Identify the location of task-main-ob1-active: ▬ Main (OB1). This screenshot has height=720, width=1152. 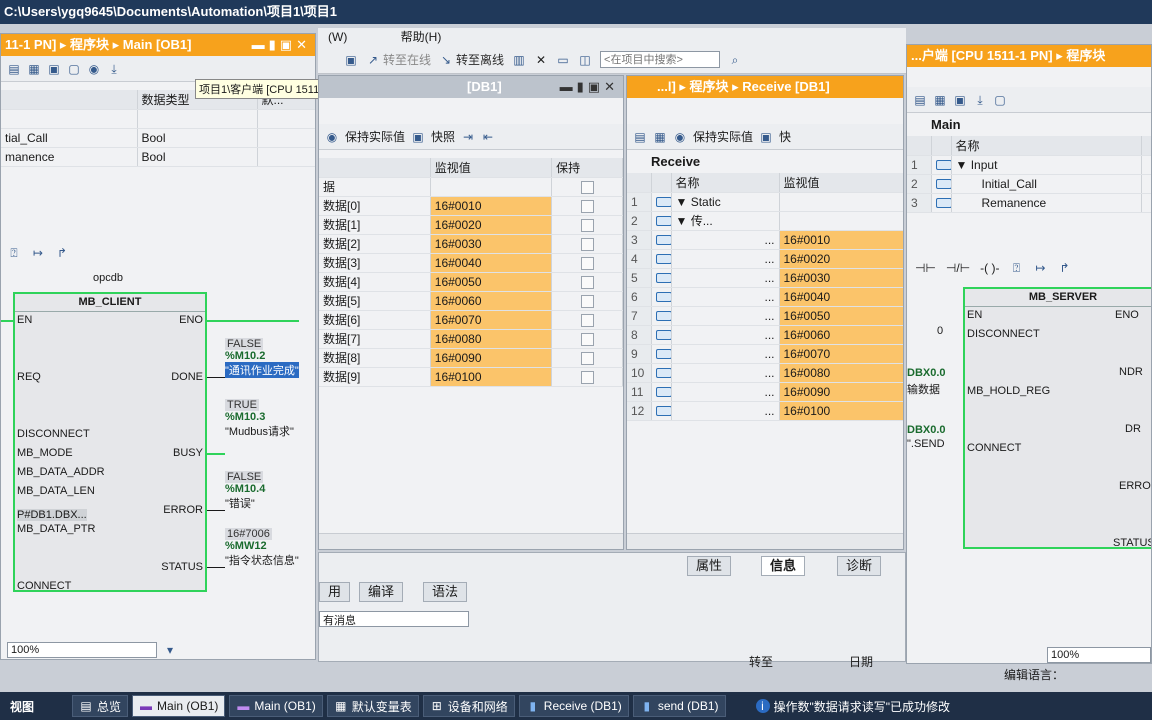
(179, 706).